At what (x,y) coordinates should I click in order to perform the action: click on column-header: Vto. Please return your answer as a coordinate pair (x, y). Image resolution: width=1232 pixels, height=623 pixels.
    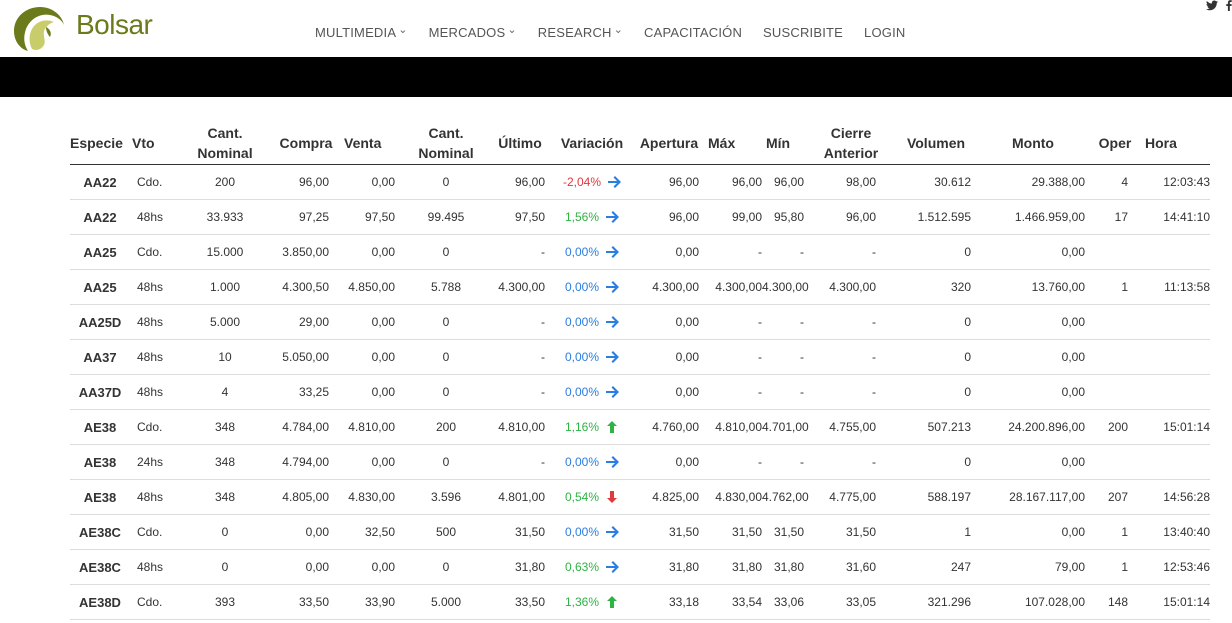
    Looking at the image, I should click on (155, 143).